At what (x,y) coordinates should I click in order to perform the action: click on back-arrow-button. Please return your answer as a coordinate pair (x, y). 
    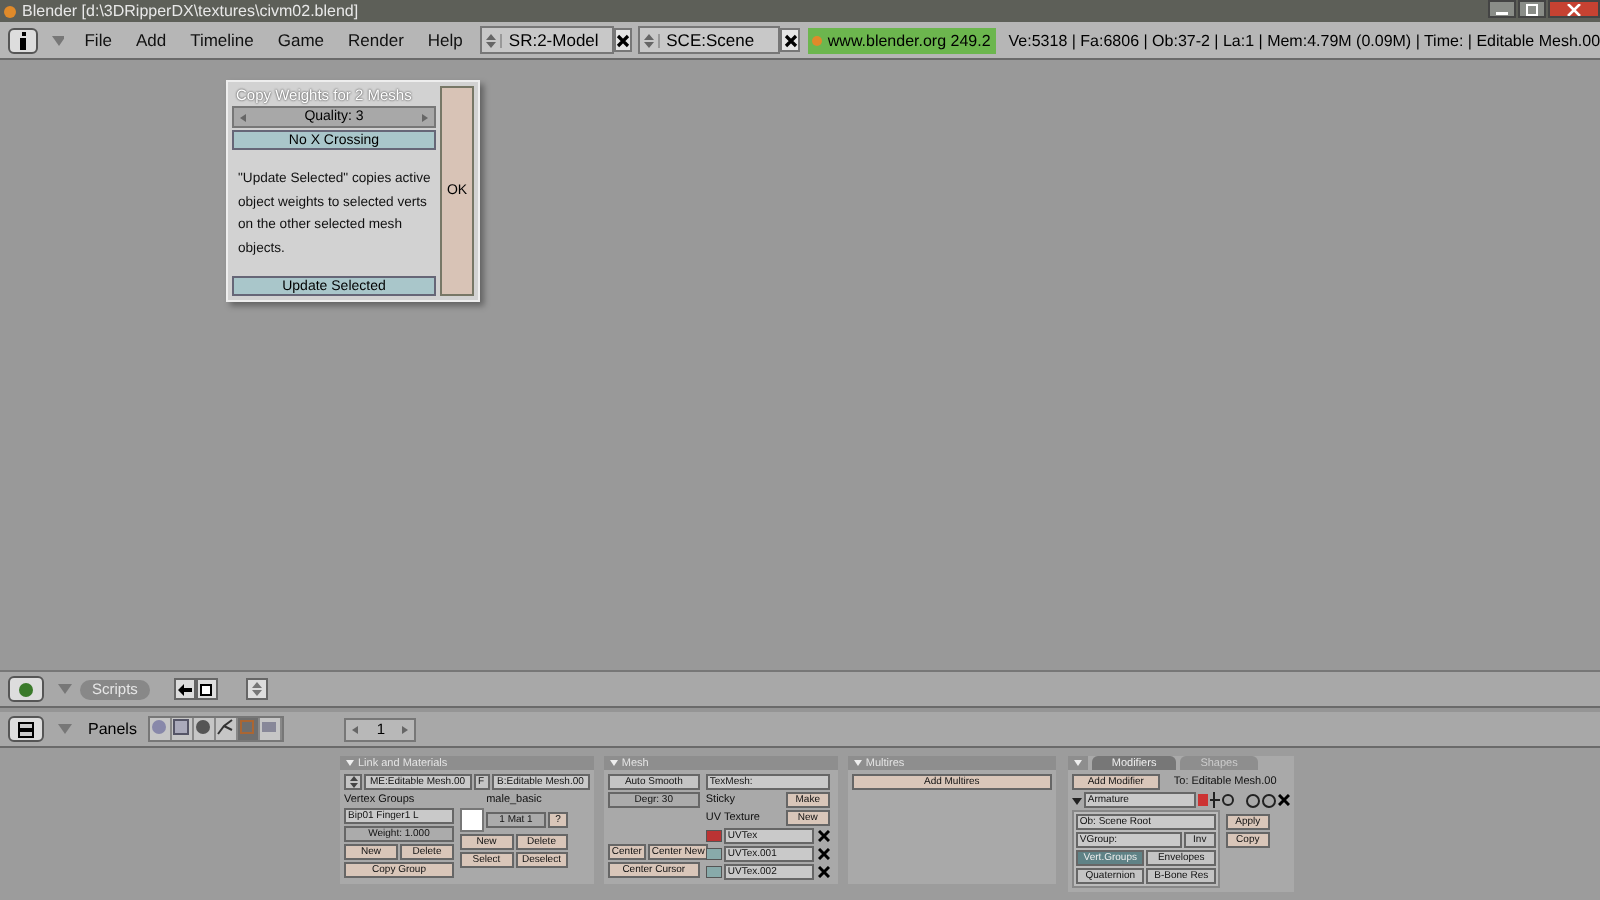
    Looking at the image, I should click on (184, 689).